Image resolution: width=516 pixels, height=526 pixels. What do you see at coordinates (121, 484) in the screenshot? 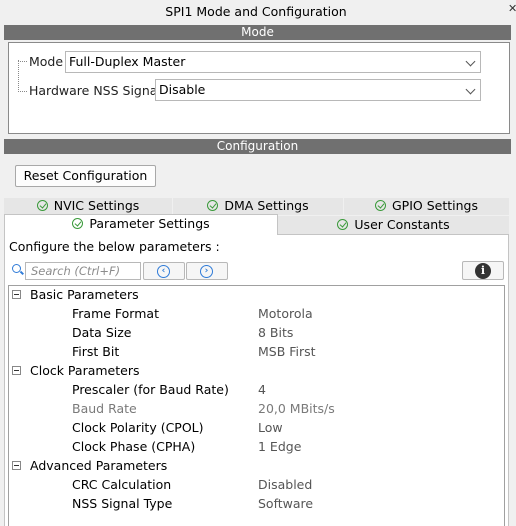
I see `param-name: CRC Calculation` at bounding box center [121, 484].